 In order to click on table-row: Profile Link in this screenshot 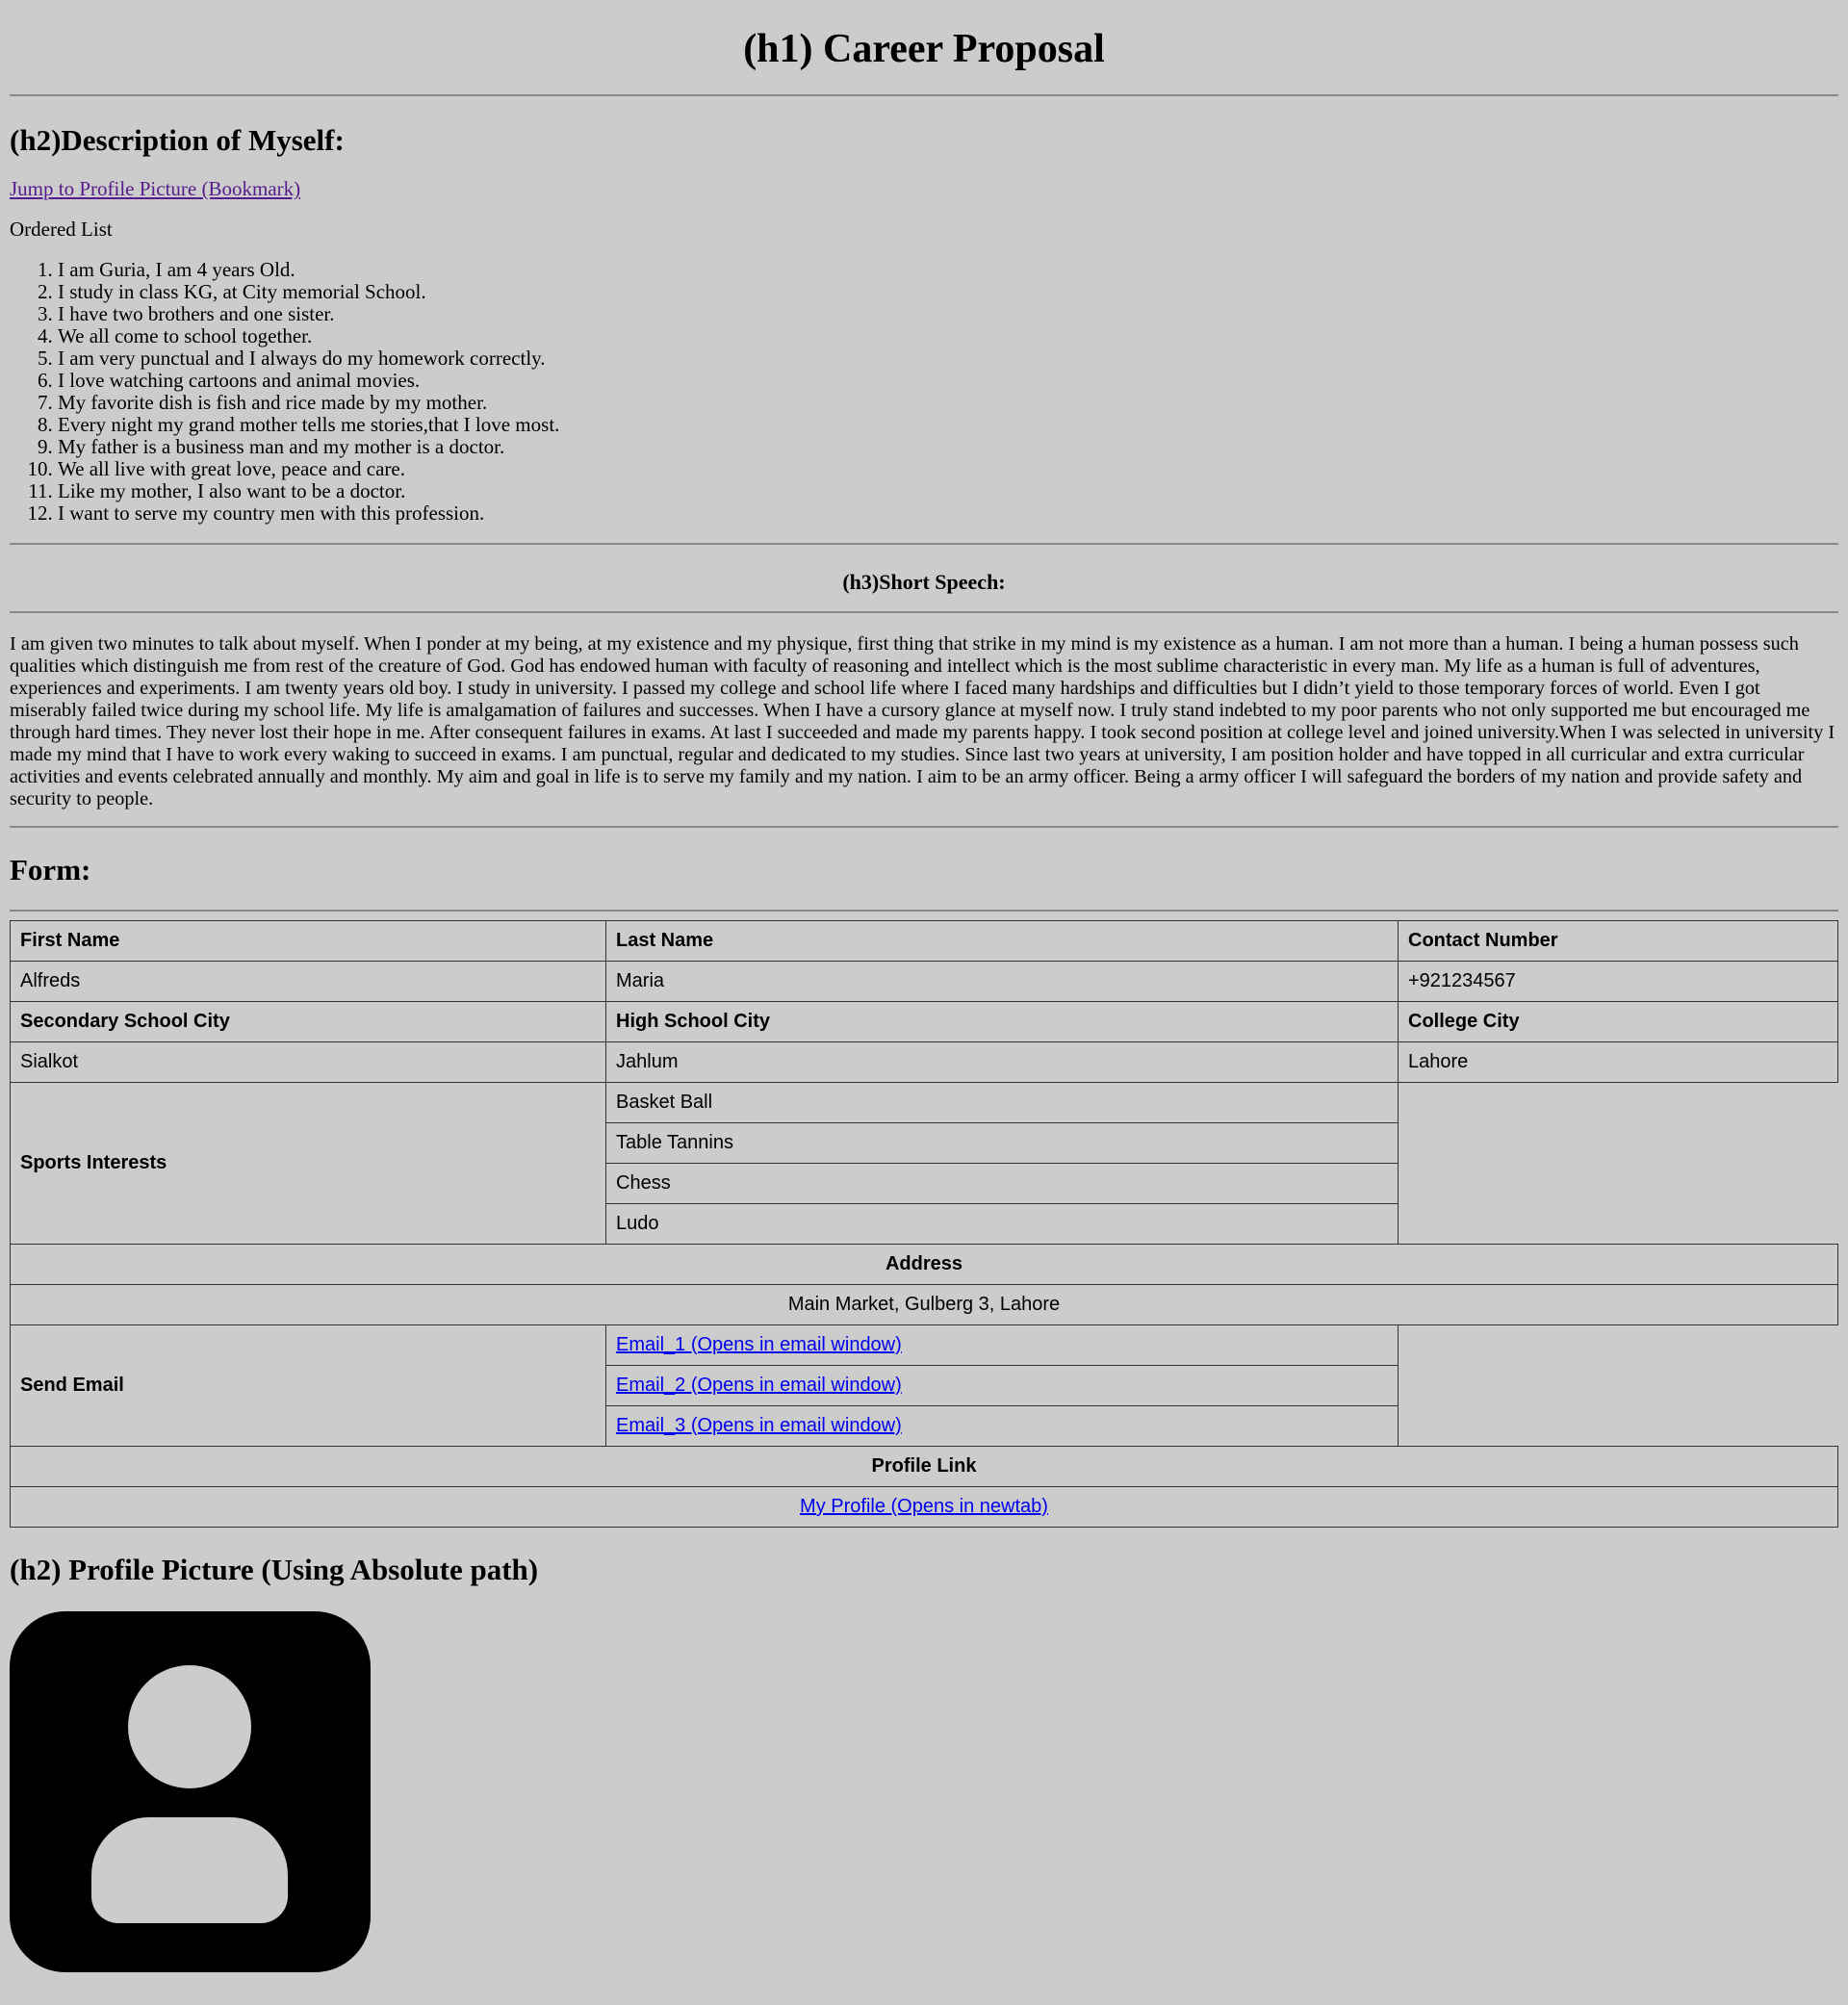, I will do `click(924, 1467)`.